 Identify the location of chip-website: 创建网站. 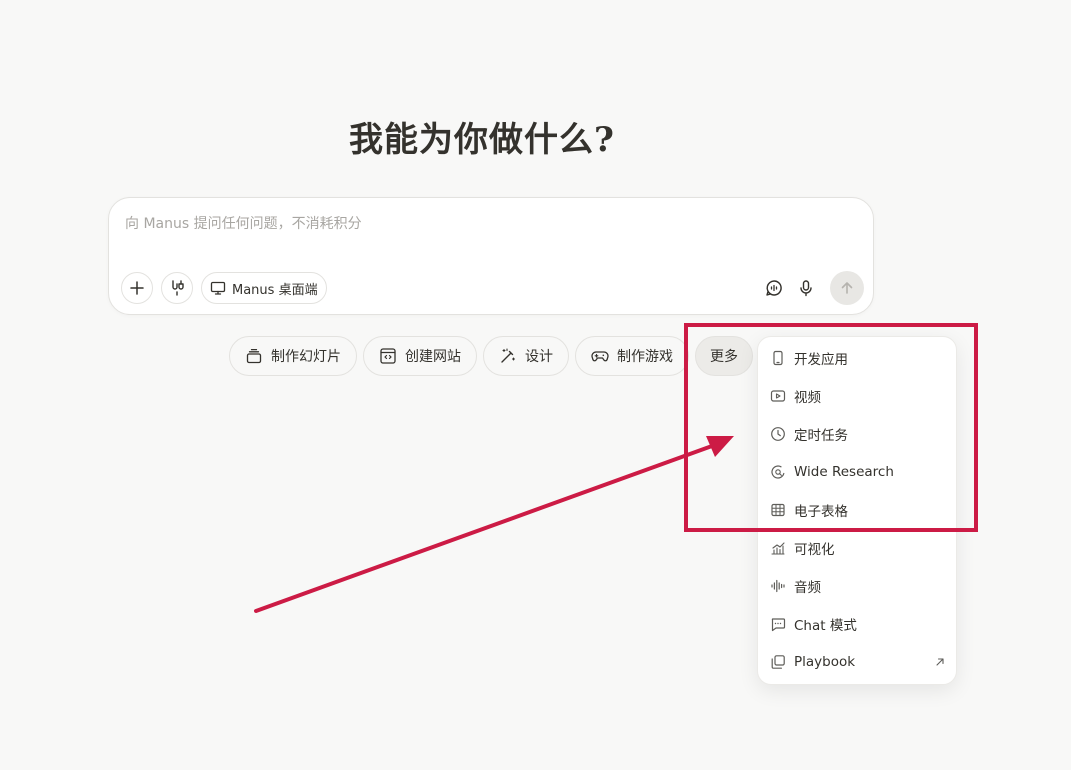
(420, 356).